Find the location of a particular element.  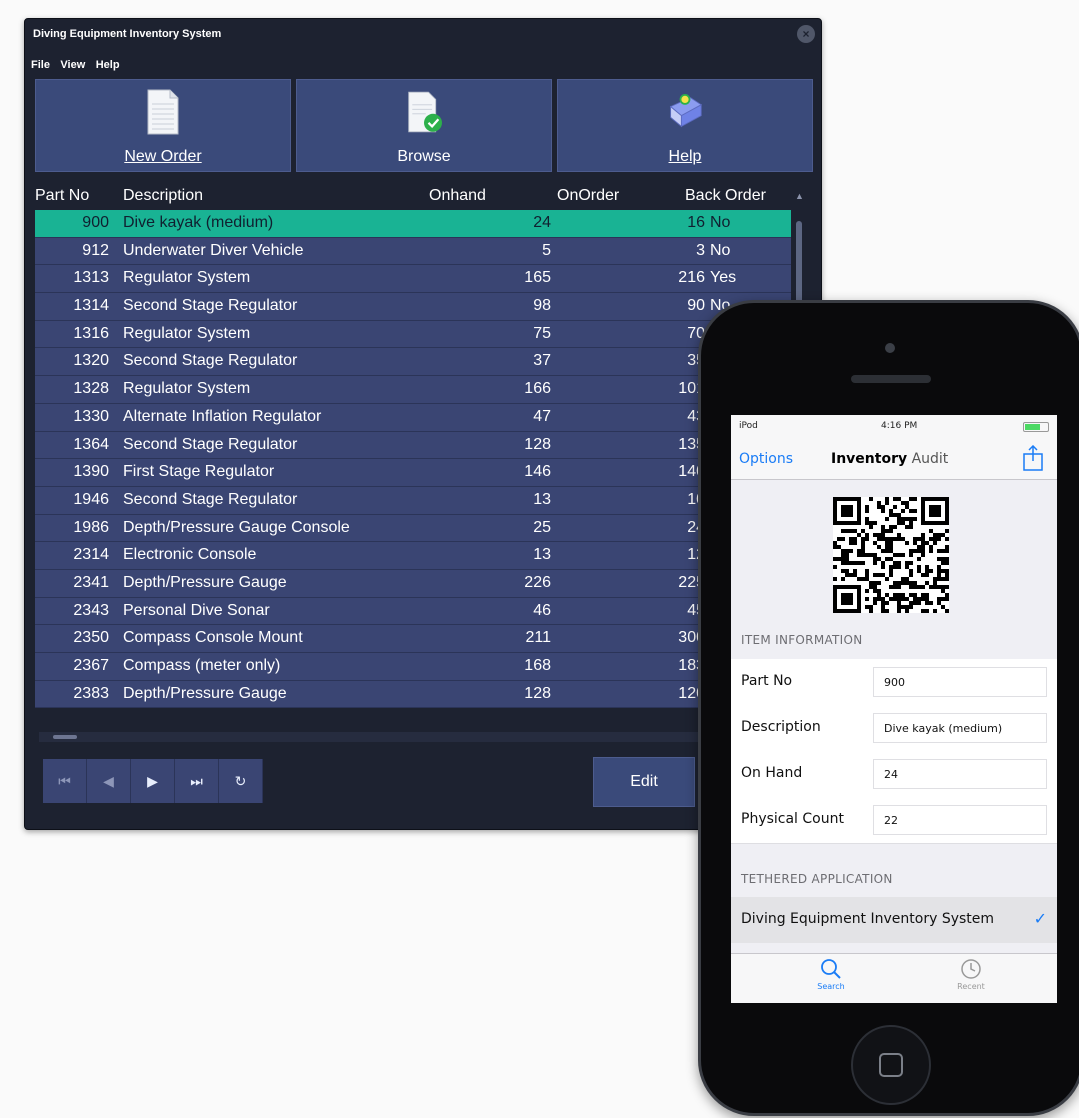

cell-part-no: 900 is located at coordinates (95, 222).